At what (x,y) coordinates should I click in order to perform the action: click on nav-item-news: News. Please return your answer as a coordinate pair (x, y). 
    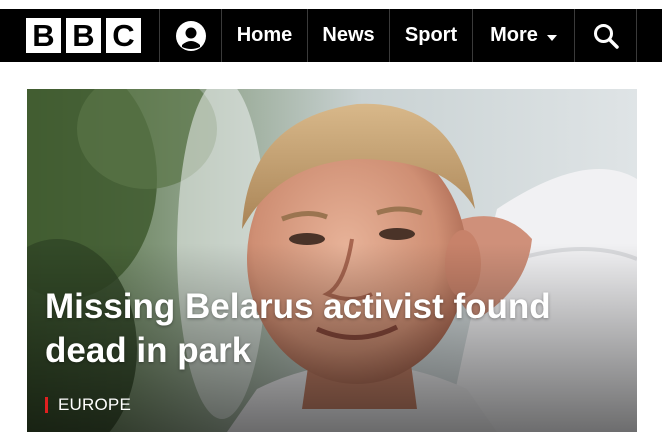
    Looking at the image, I should click on (349, 35).